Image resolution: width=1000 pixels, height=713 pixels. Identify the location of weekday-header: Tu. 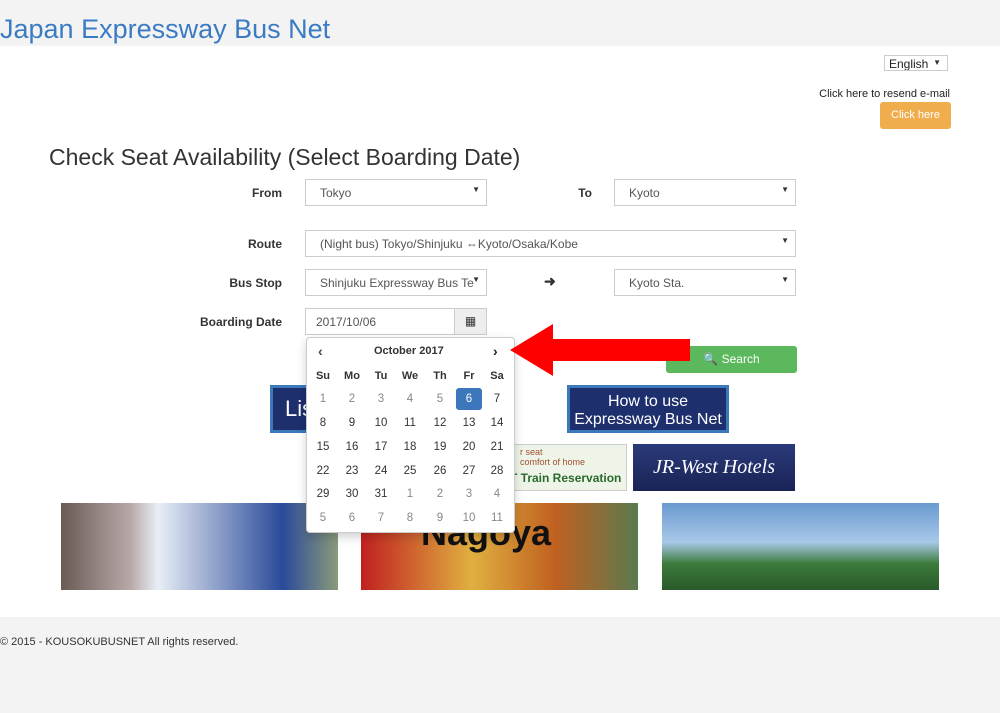
(381, 376).